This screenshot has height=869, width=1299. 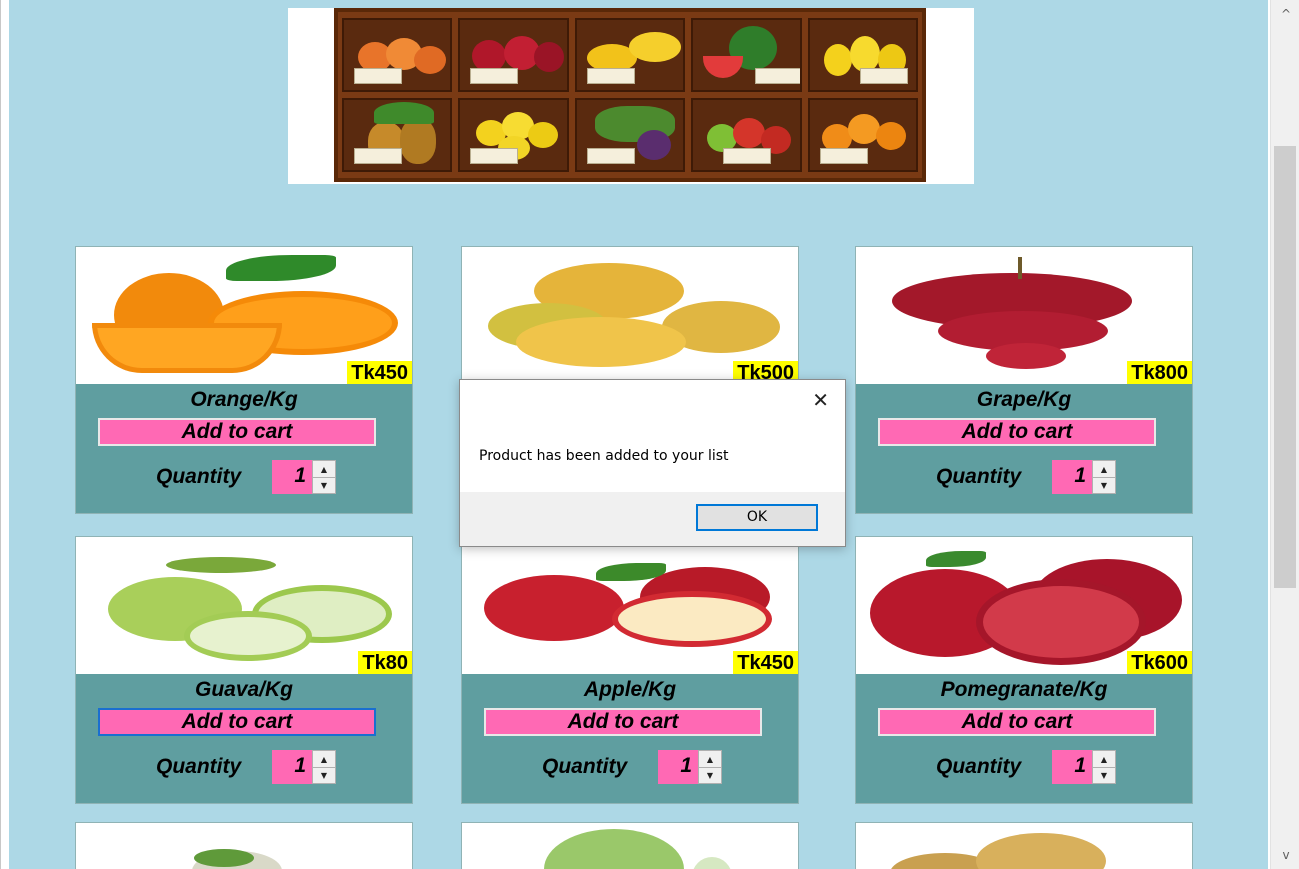 I want to click on apple-image: Tk450, so click(x=630, y=605).